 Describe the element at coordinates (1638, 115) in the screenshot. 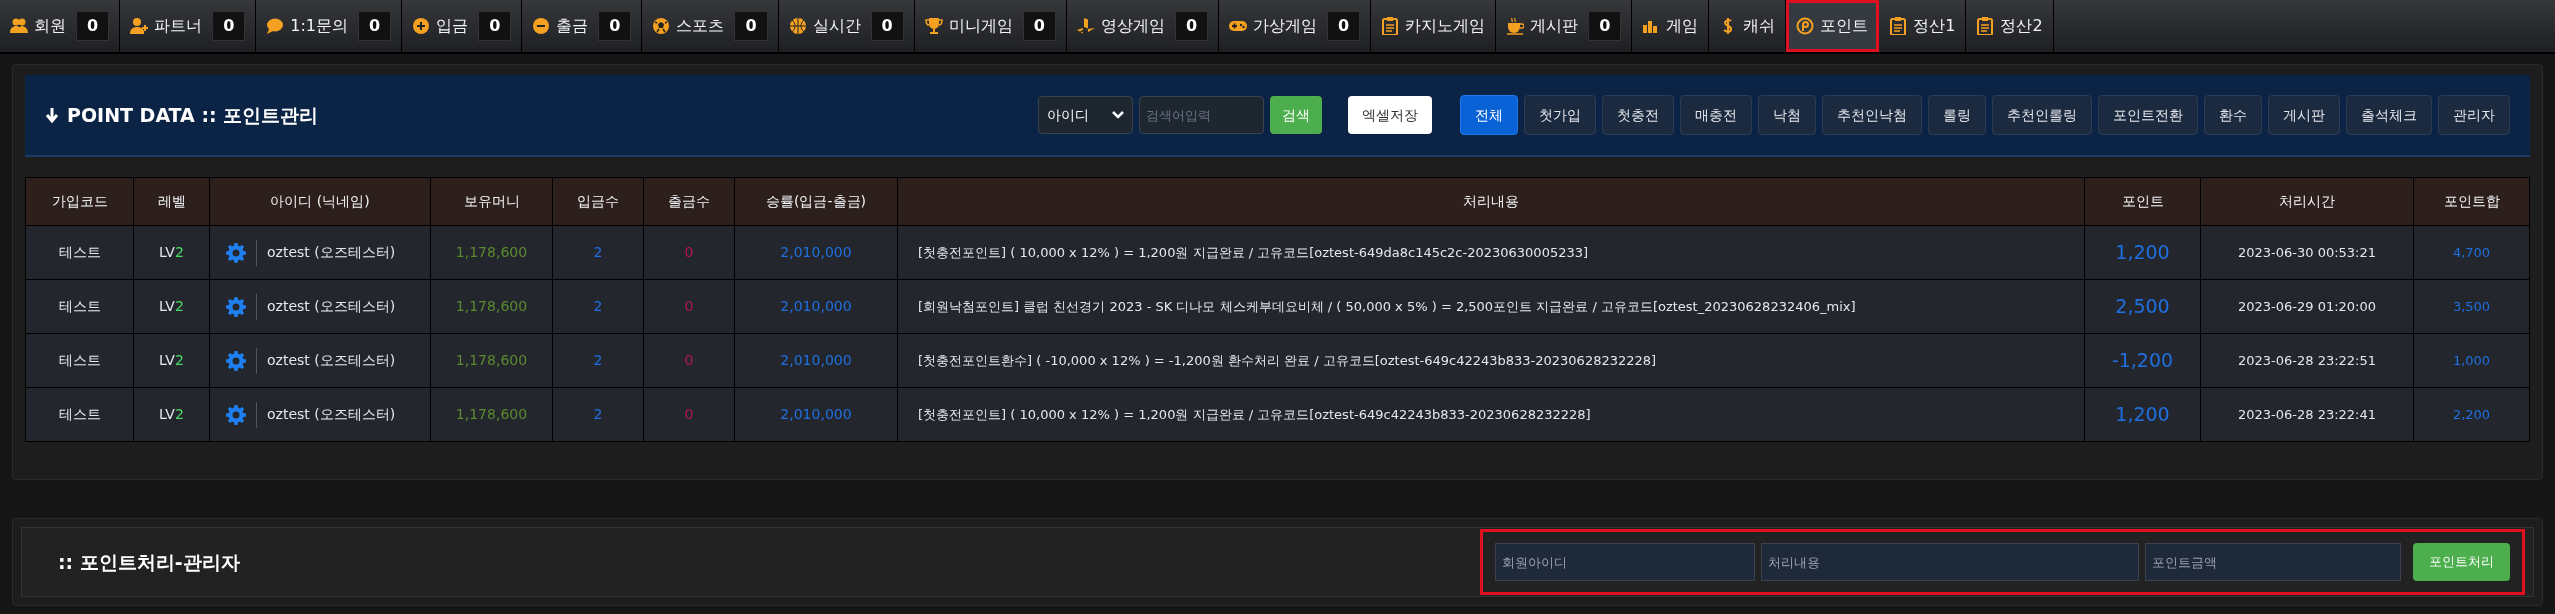

I see `filter-tab: 첫충전` at that location.